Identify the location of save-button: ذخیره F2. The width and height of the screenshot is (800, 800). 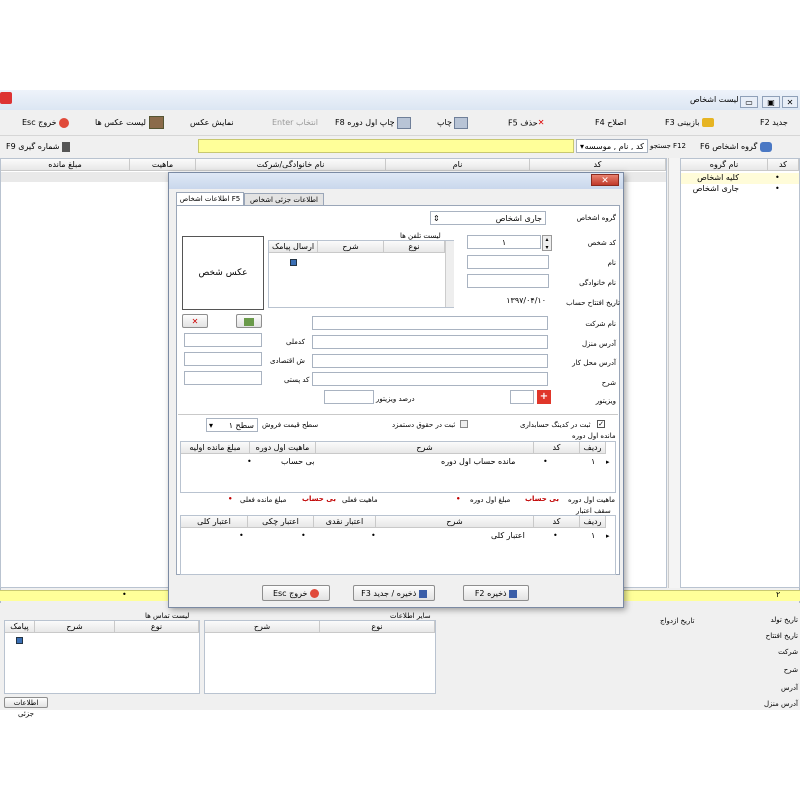
(496, 593).